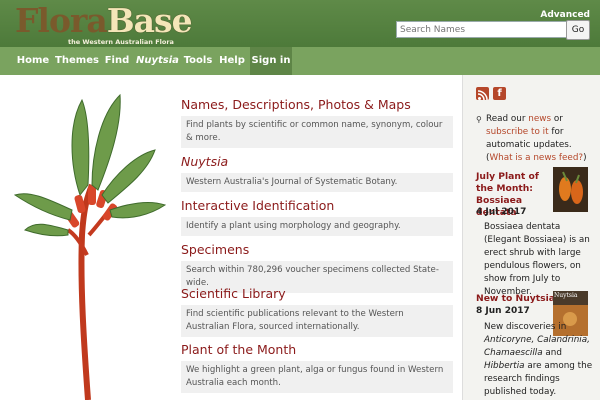  What do you see at coordinates (317, 161) in the screenshot?
I see `entry-title-link: Nuytsia` at bounding box center [317, 161].